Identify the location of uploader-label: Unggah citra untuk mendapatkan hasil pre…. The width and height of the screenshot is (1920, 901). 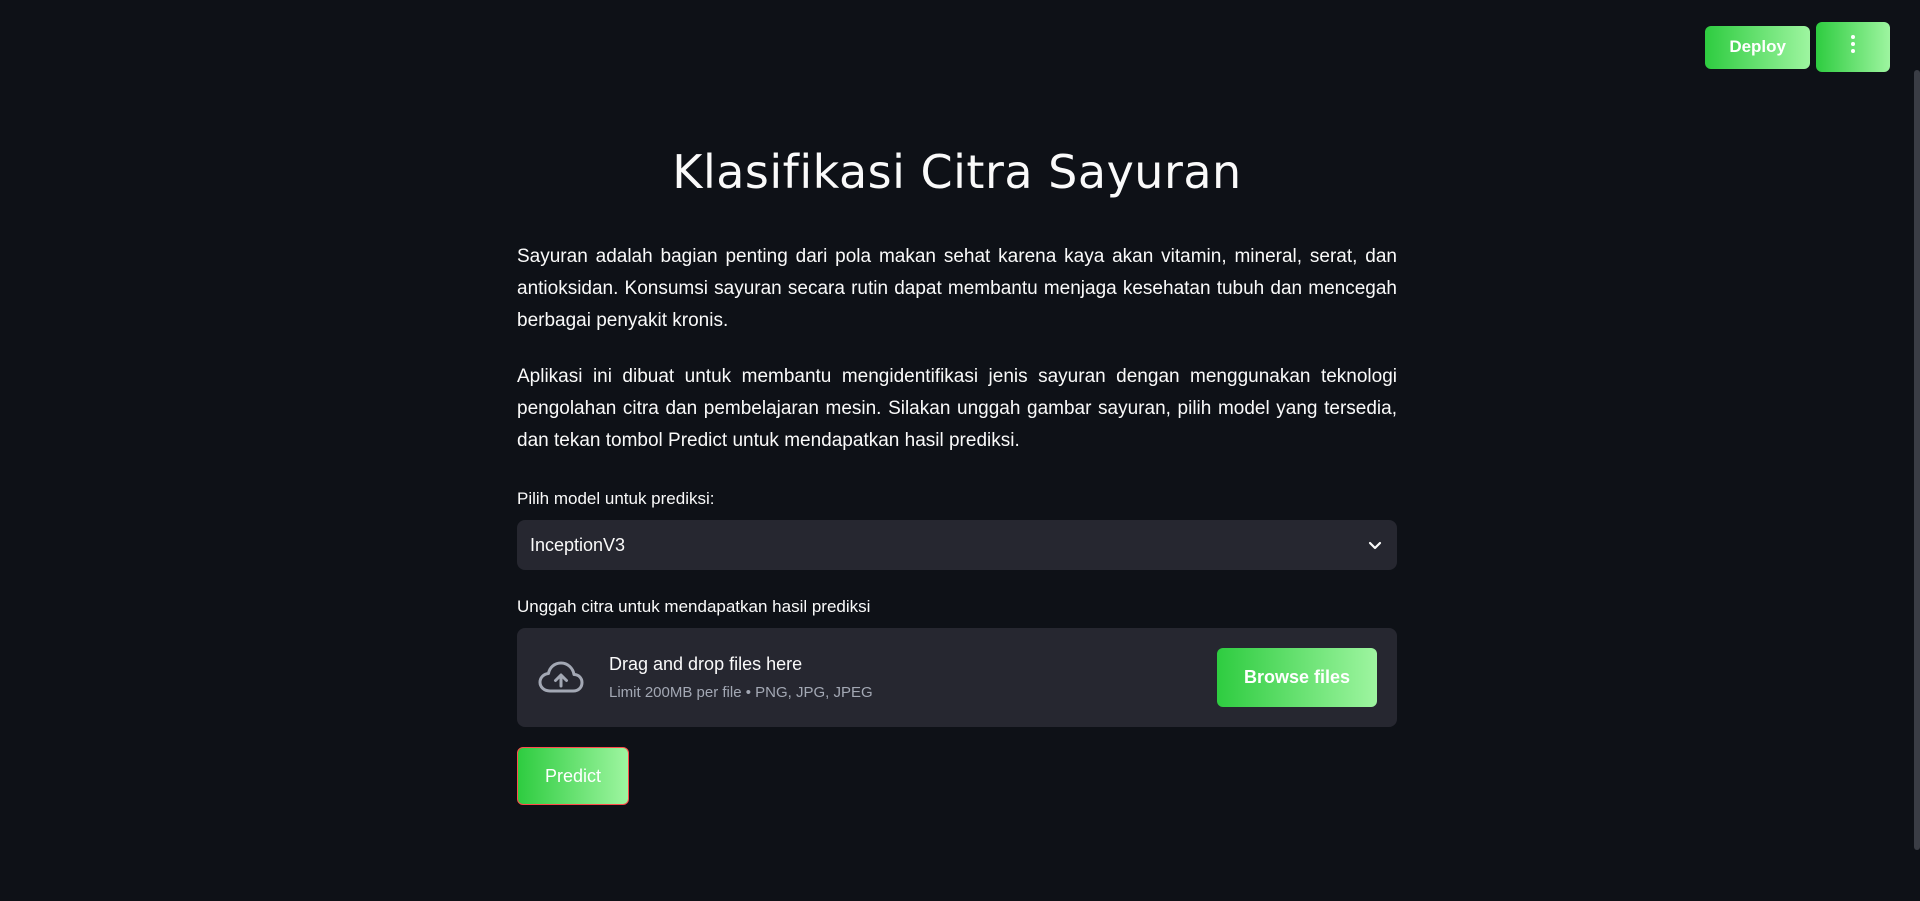
(694, 606).